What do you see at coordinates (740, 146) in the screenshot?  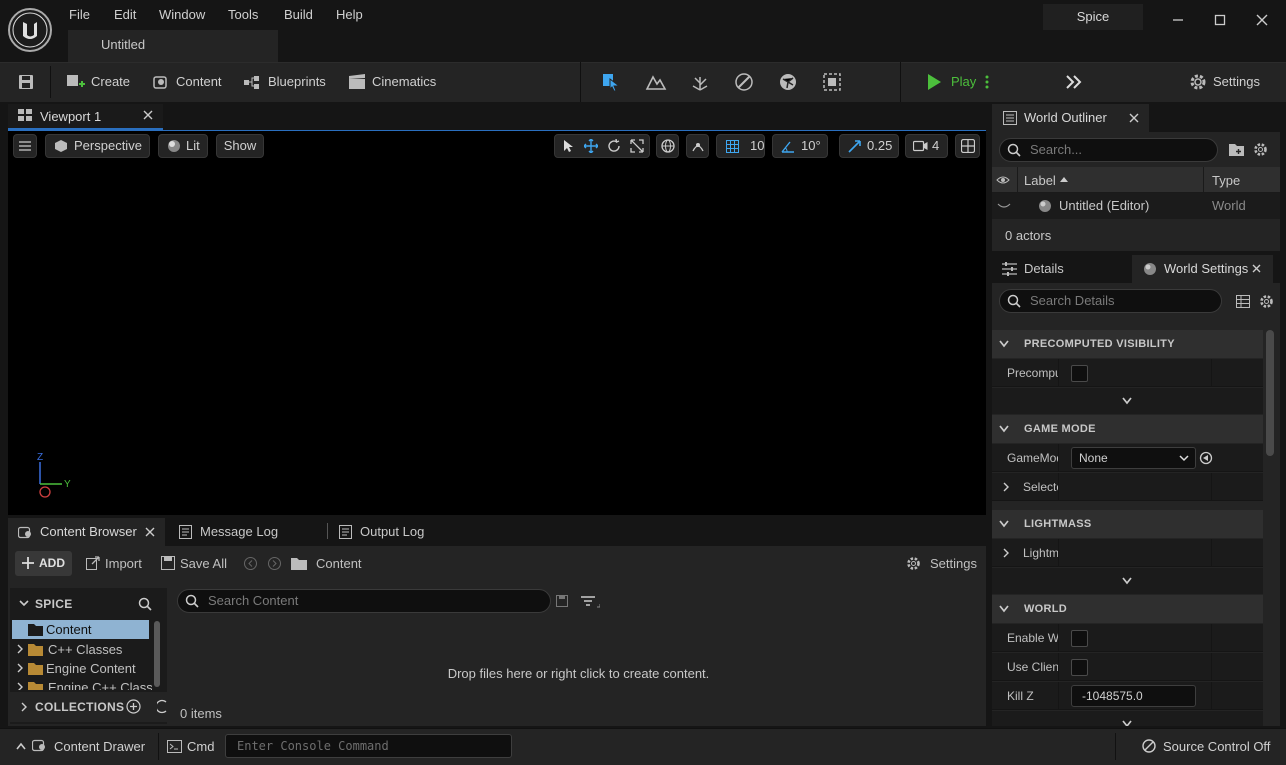 I see `grid-snap-button: 10` at bounding box center [740, 146].